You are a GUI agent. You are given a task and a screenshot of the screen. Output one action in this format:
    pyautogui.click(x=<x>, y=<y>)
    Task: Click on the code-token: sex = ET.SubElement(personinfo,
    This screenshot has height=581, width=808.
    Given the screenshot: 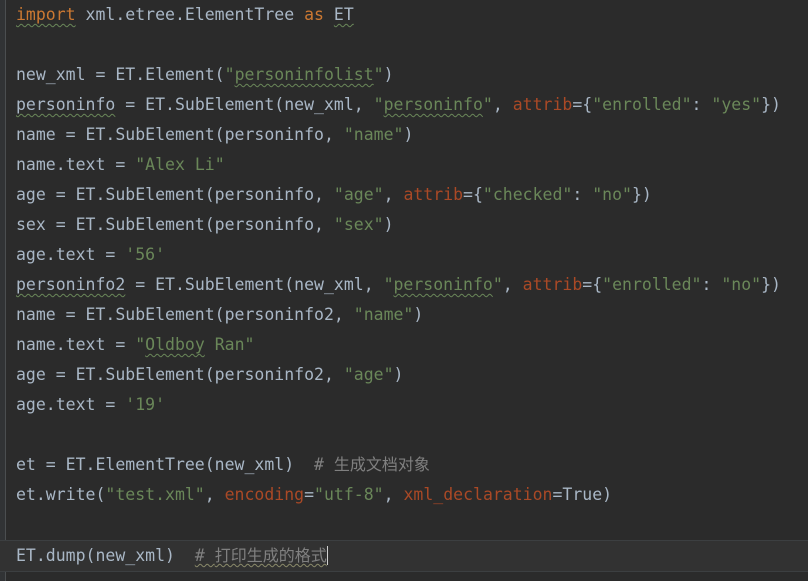 What is the action you would take?
    pyautogui.click(x=175, y=224)
    